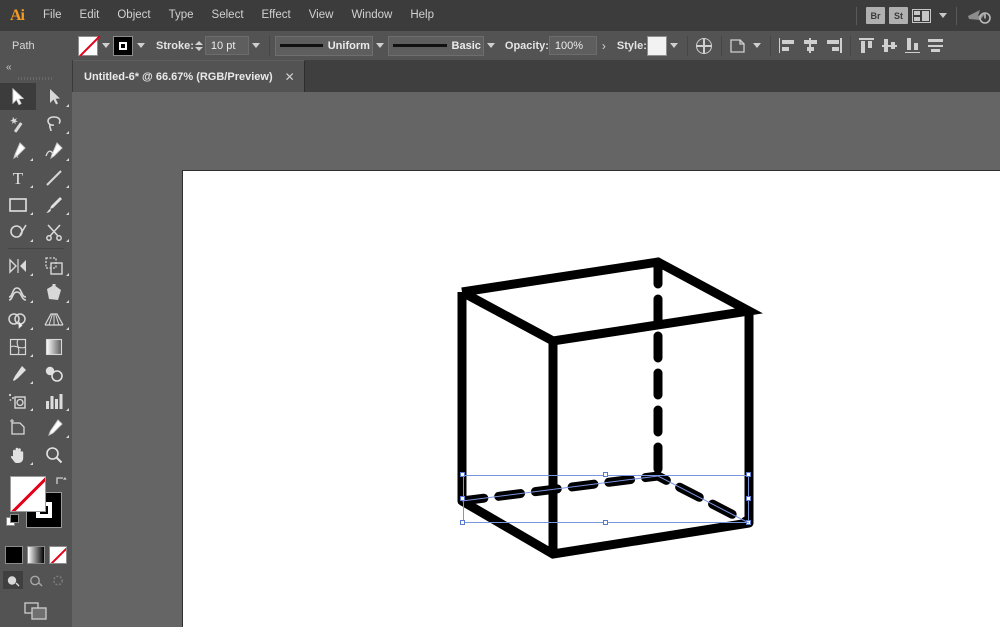  I want to click on brush-preview-icon, so click(419, 45).